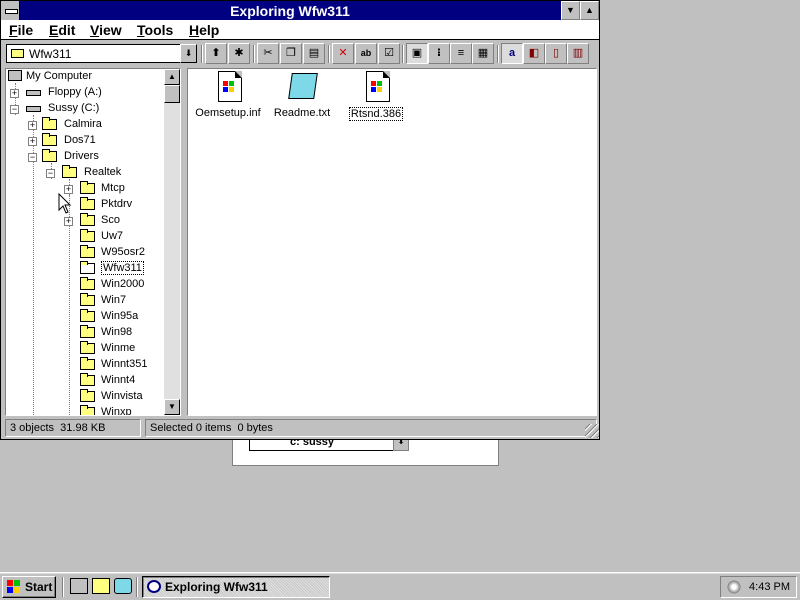 The width and height of the screenshot is (800, 600). I want to click on paste-button: ▤, so click(314, 53).